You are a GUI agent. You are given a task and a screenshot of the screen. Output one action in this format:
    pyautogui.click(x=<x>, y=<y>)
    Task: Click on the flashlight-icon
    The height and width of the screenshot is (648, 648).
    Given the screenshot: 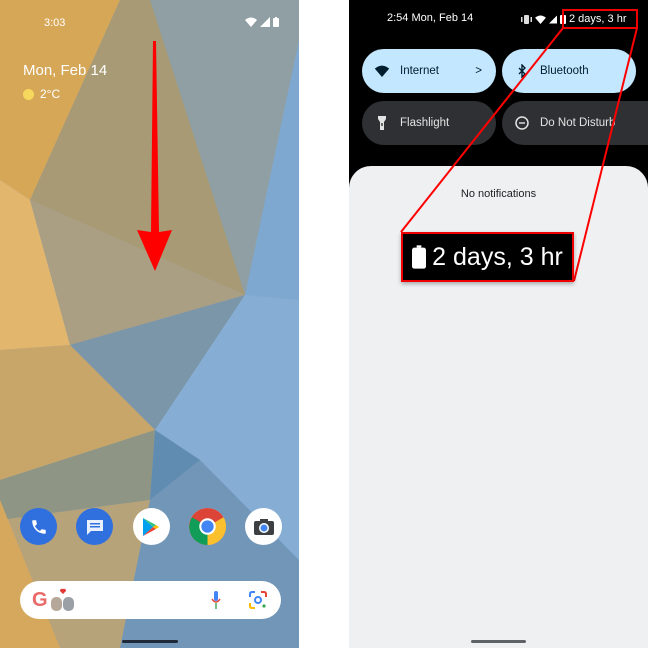 What is the action you would take?
    pyautogui.click(x=382, y=123)
    